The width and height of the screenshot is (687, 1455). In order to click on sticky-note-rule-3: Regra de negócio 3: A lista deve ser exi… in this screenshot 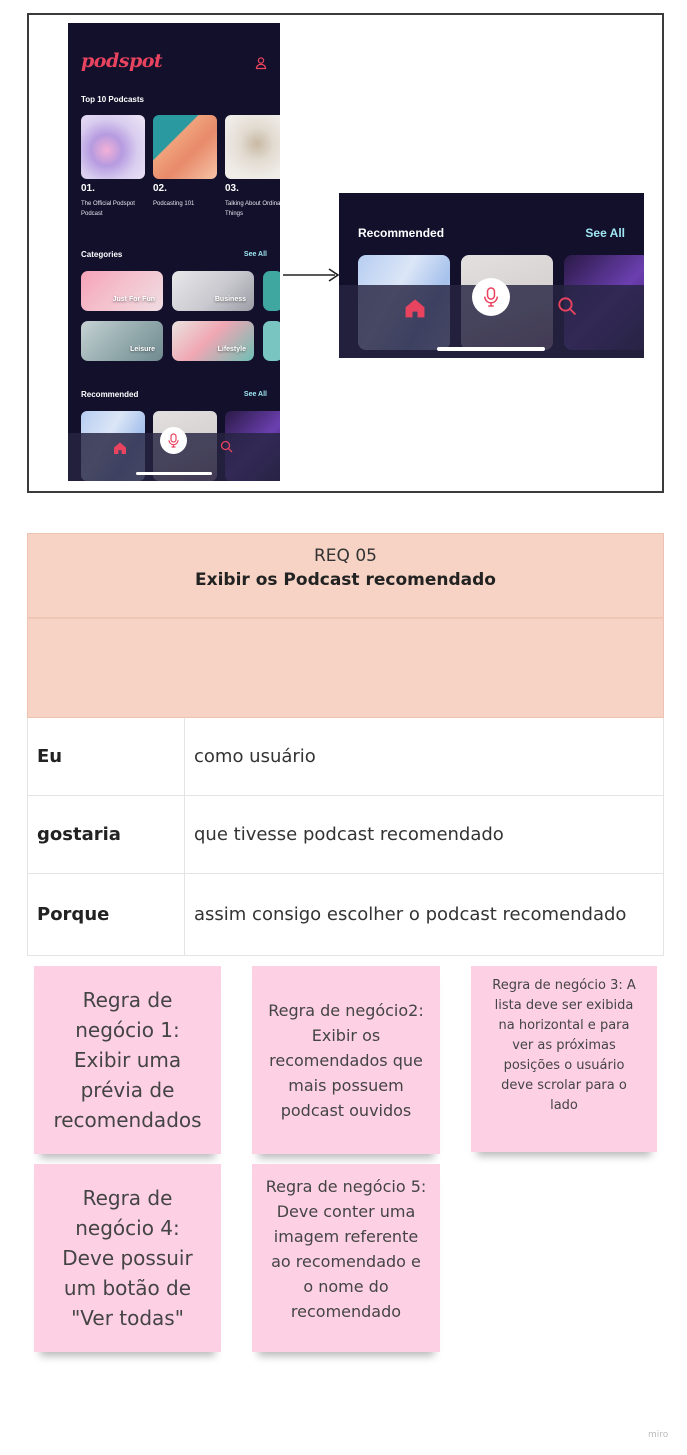, I will do `click(564, 1059)`.